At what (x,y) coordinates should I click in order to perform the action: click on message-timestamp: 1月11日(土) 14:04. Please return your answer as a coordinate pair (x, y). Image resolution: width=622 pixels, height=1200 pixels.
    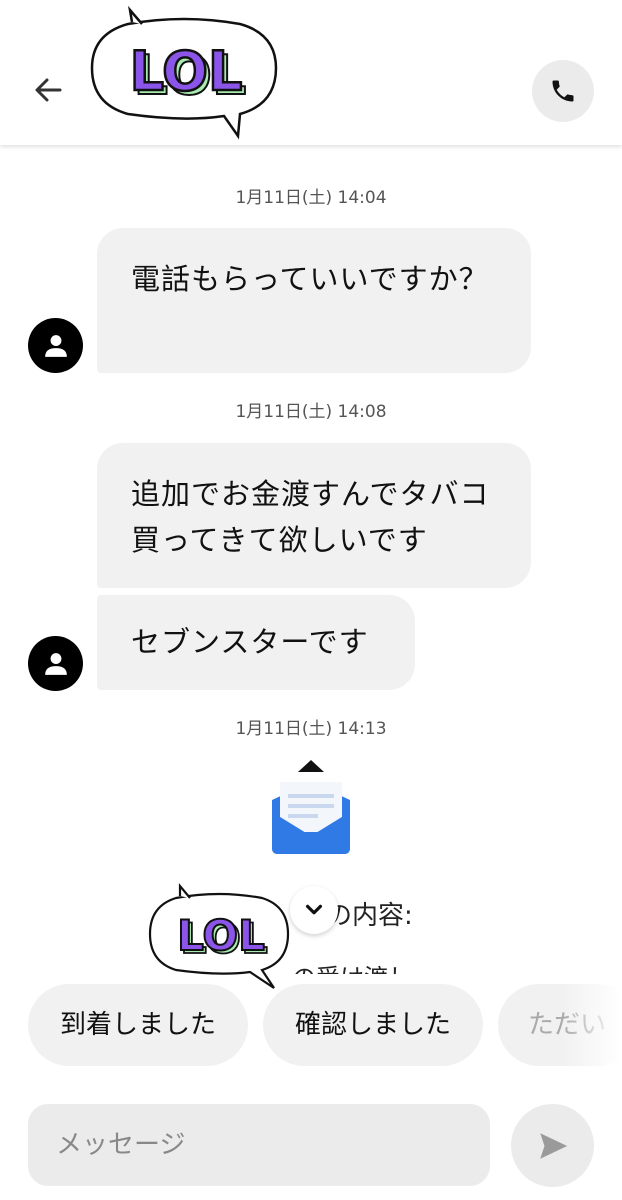
    Looking at the image, I should click on (311, 198).